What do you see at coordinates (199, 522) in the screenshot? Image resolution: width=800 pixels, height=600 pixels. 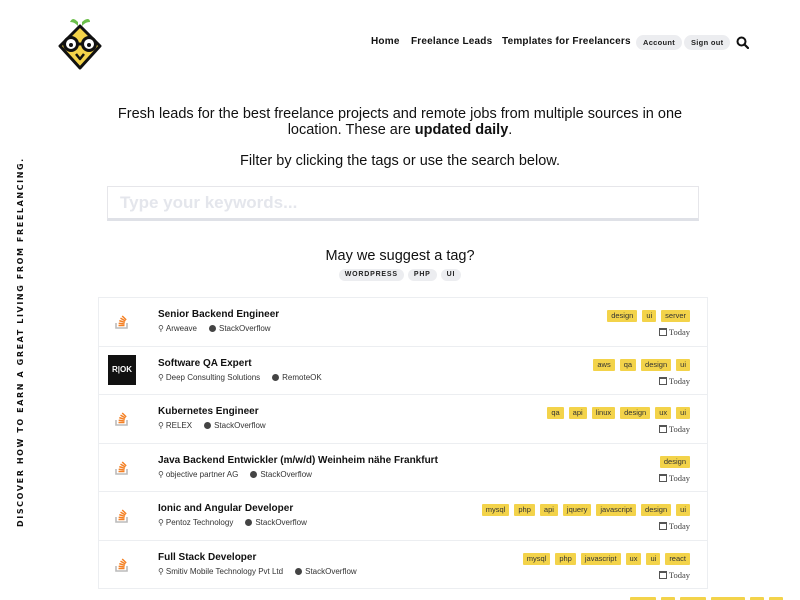 I see `job-company-name: Pentoz Technology` at bounding box center [199, 522].